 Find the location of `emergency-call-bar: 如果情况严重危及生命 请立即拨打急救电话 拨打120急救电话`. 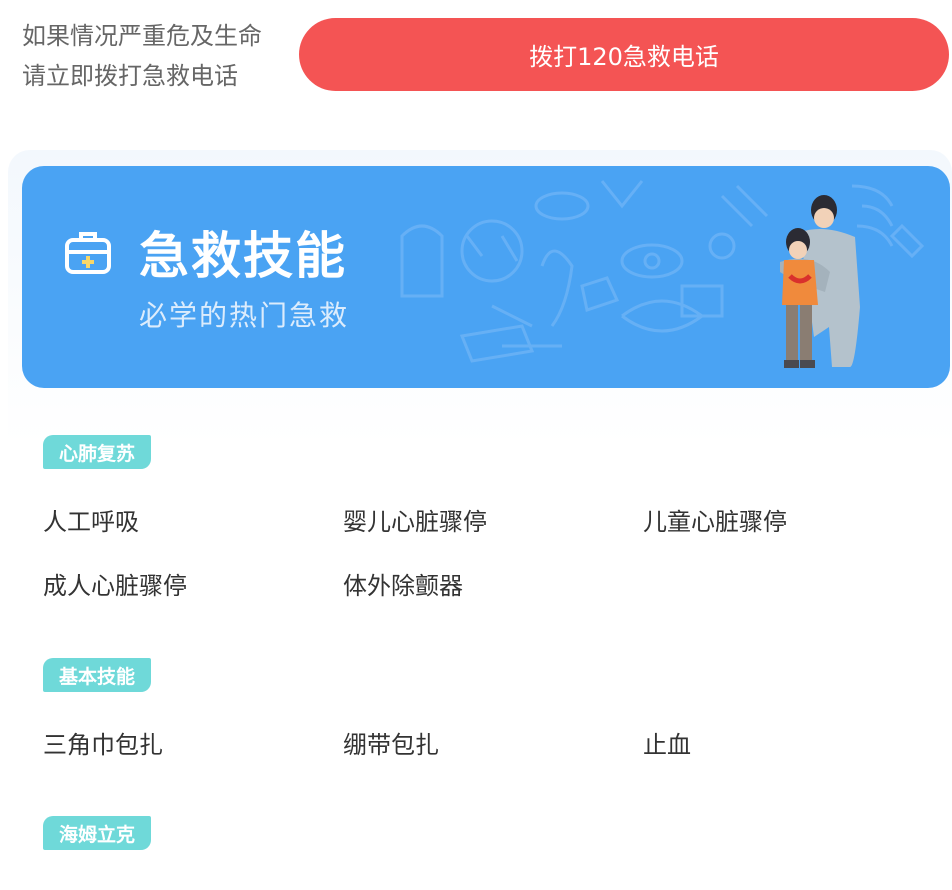

emergency-call-bar: 如果情况严重危及生命 请立即拨打急救电话 拨打120急救电话 is located at coordinates (476, 55).